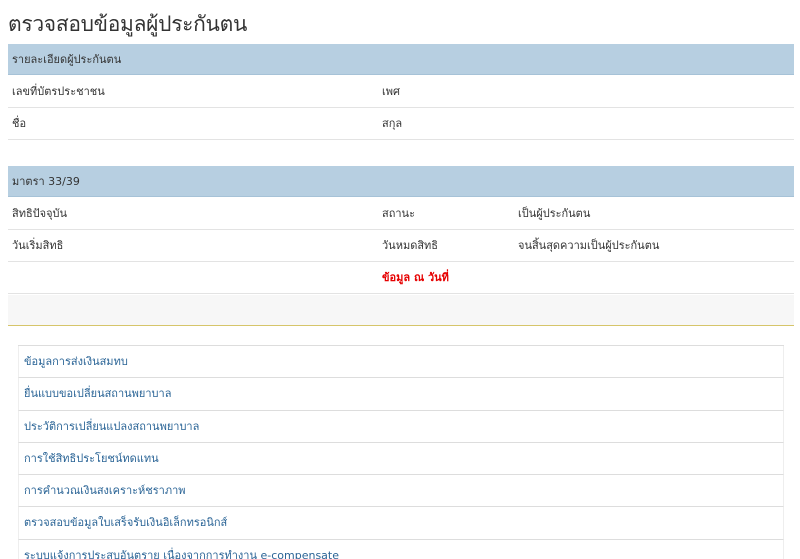  Describe the element at coordinates (554, 213) in the screenshot. I see `status-value: เป็นผู้ประกันตน` at that location.